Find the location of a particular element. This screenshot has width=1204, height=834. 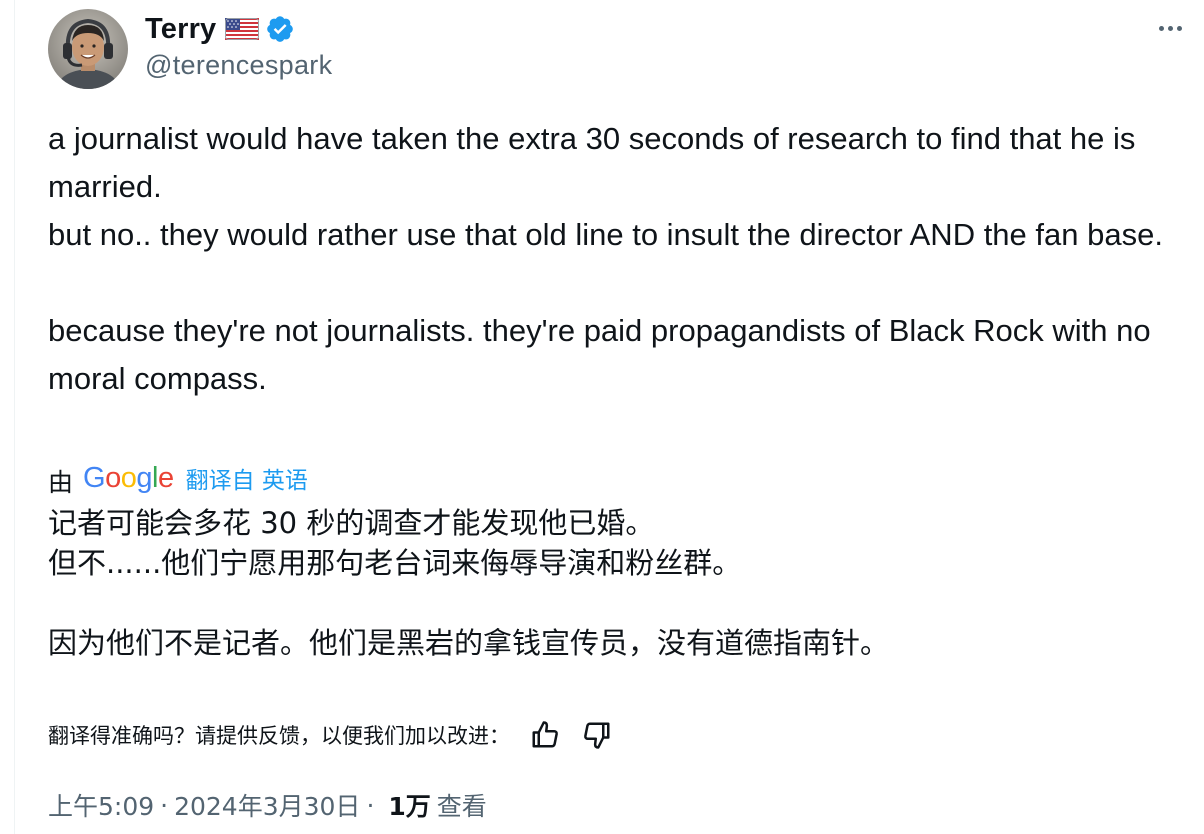

thumbs-down-icon is located at coordinates (597, 735).